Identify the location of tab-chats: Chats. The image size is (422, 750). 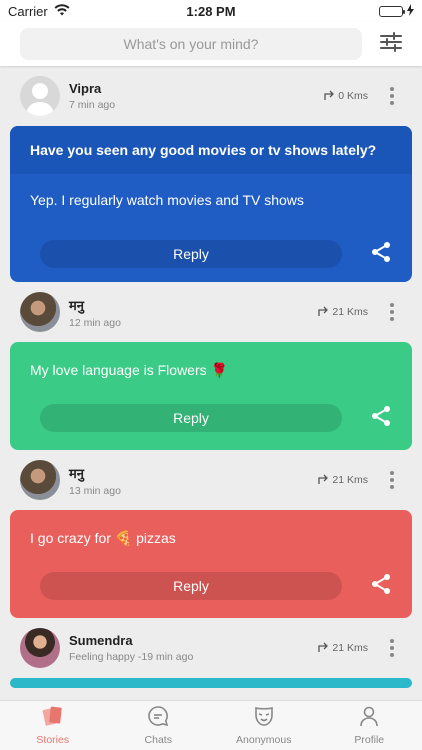
(159, 725).